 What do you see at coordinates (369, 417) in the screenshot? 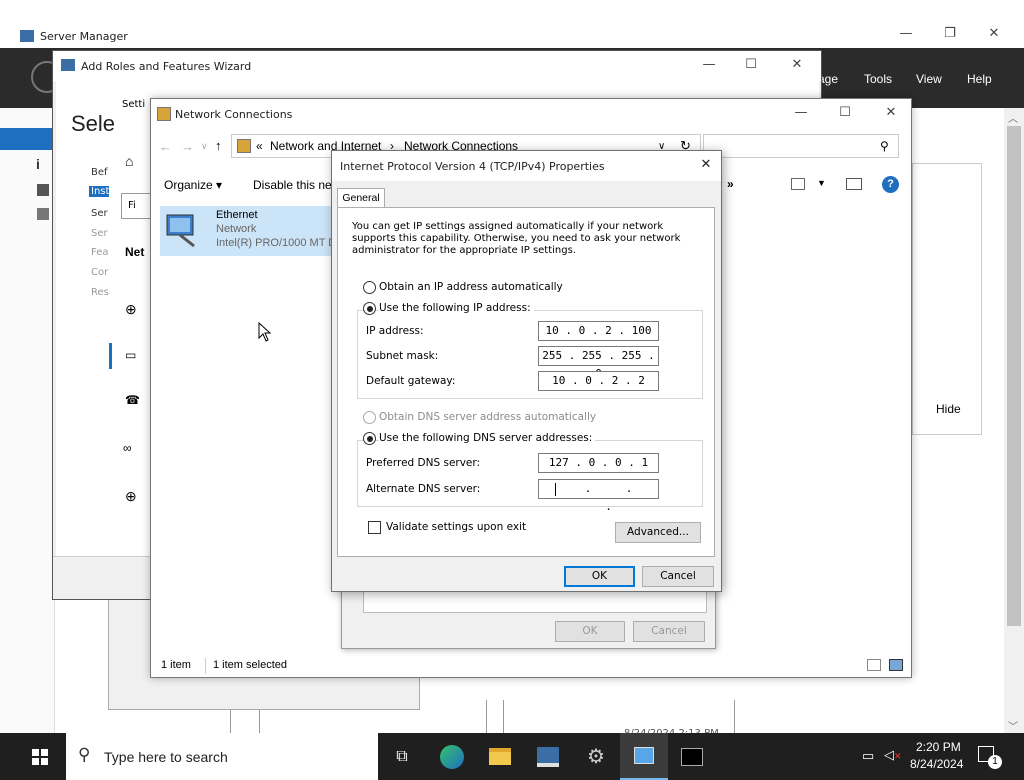
I see `radio-obtain-dns-auto` at bounding box center [369, 417].